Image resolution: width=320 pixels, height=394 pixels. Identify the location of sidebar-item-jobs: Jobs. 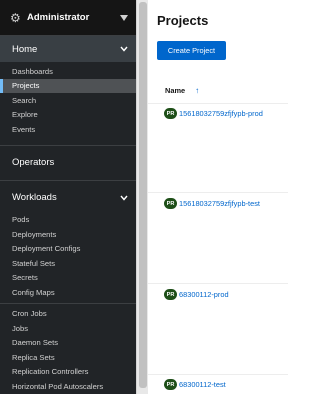
(68, 328).